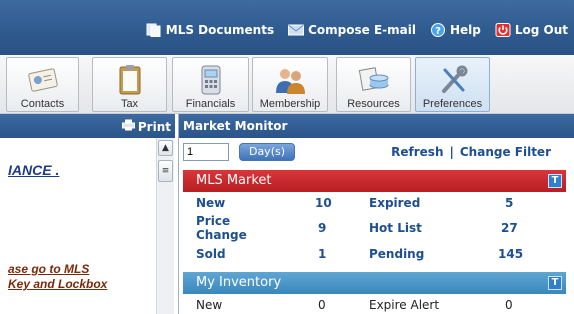 This screenshot has height=314, width=574. I want to click on row-value: 9, so click(322, 228).